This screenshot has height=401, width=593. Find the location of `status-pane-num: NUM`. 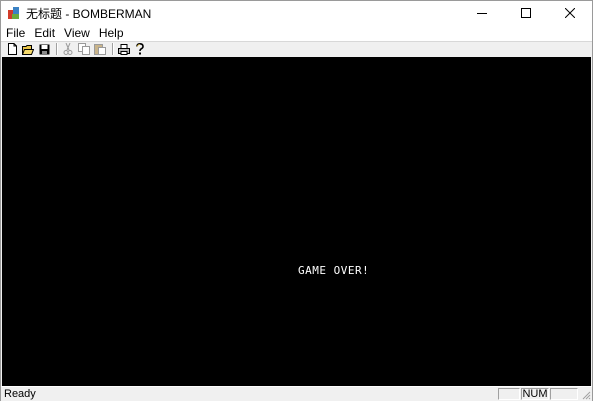

status-pane-num: NUM is located at coordinates (535, 394).